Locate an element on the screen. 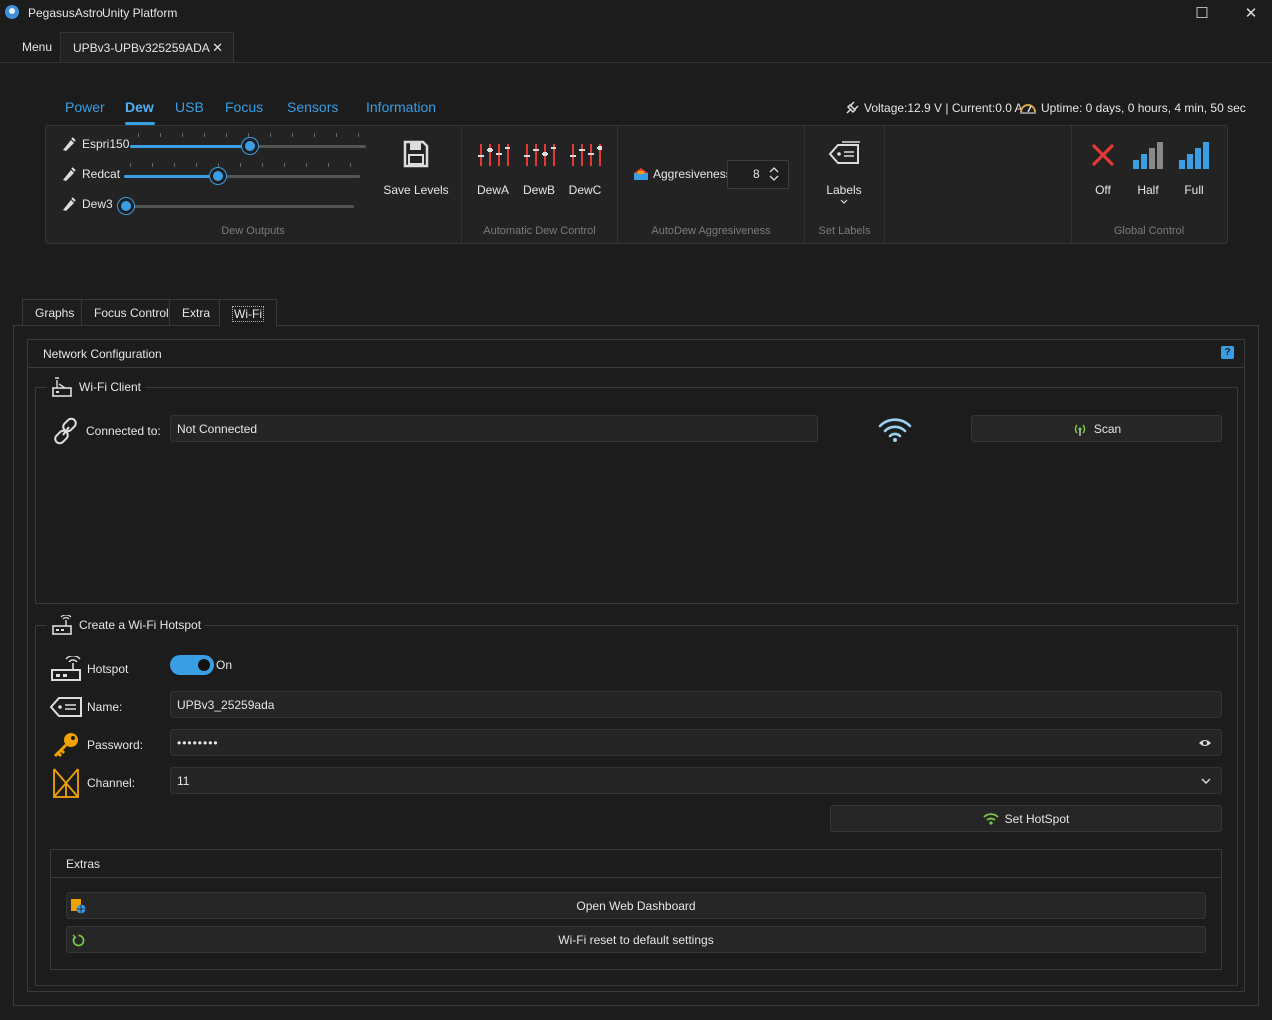  document-tab-strip: Menu UPBv3-UPBv325259ADA ✕ is located at coordinates (636, 47).